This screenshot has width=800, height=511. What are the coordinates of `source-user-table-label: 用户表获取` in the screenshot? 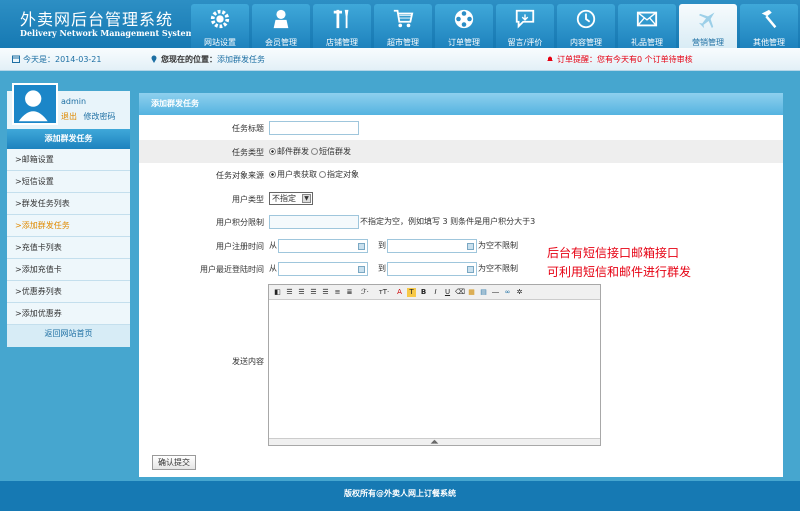 It's located at (297, 174).